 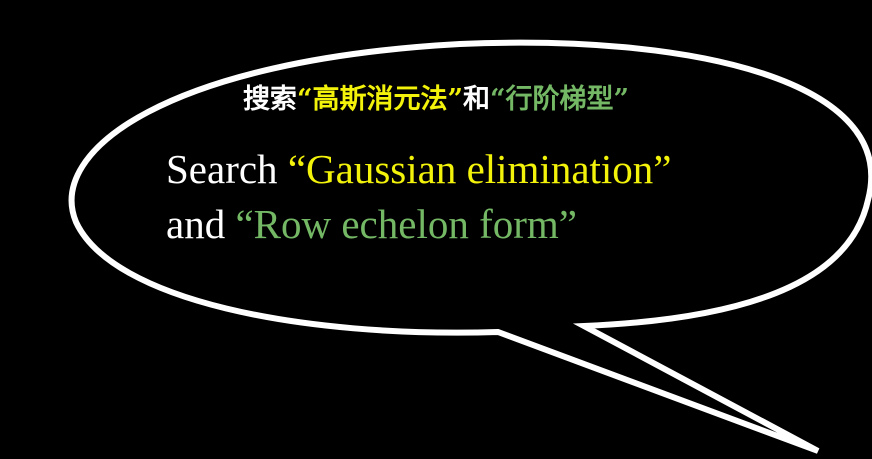 What do you see at coordinates (201, 224) in the screenshot?
I see `english-prefix-and: and` at bounding box center [201, 224].